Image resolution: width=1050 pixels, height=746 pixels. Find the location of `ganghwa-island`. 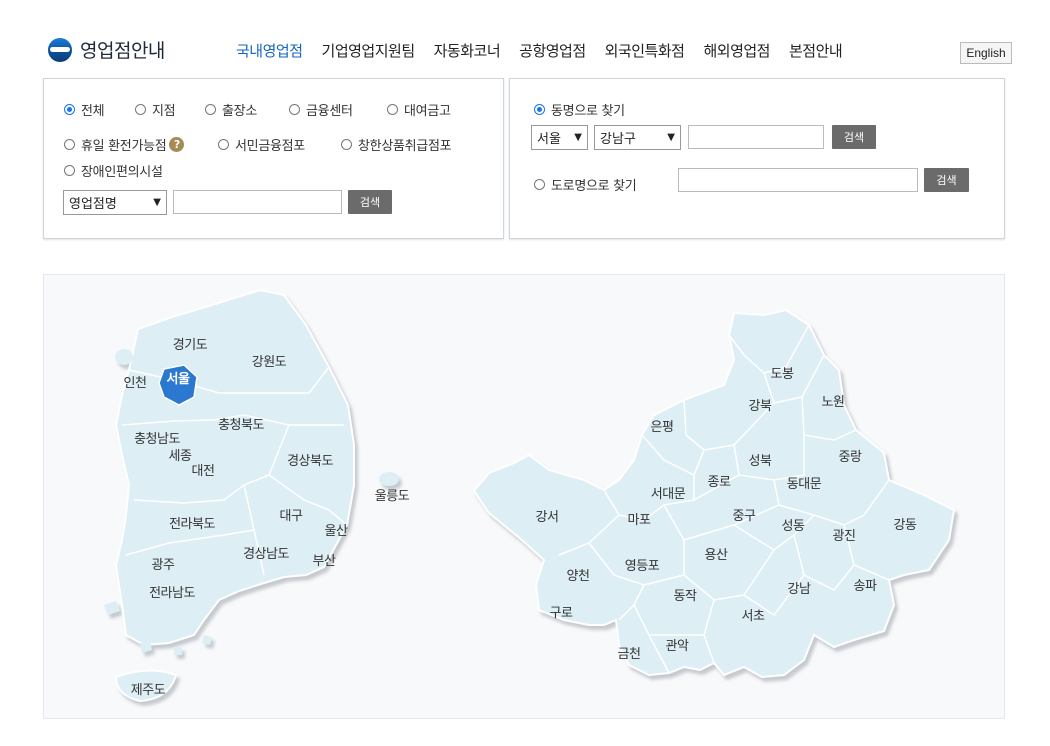

ganghwa-island is located at coordinates (124, 357).